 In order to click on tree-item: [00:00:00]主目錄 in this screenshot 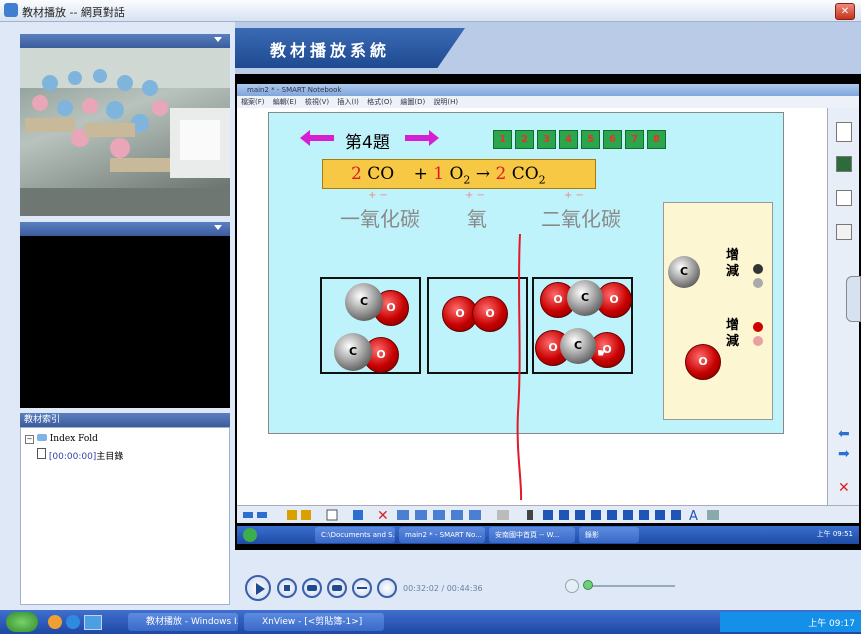, I will do `click(80, 455)`.